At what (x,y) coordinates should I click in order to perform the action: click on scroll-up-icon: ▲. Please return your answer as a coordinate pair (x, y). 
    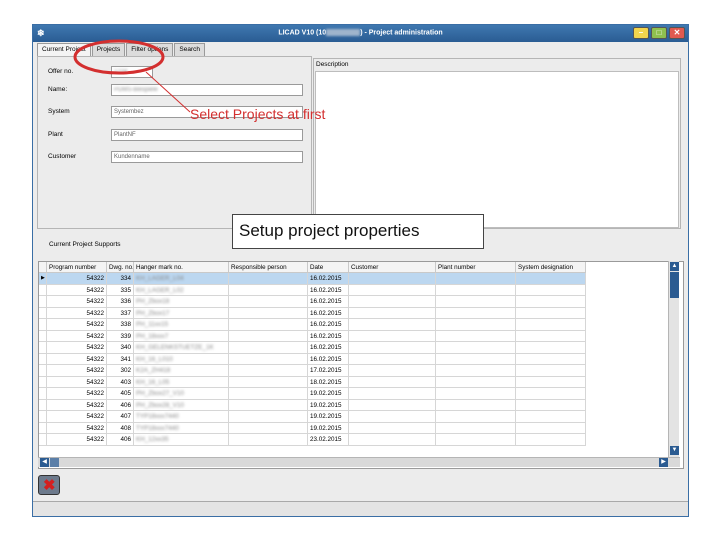
    Looking at the image, I should click on (674, 266).